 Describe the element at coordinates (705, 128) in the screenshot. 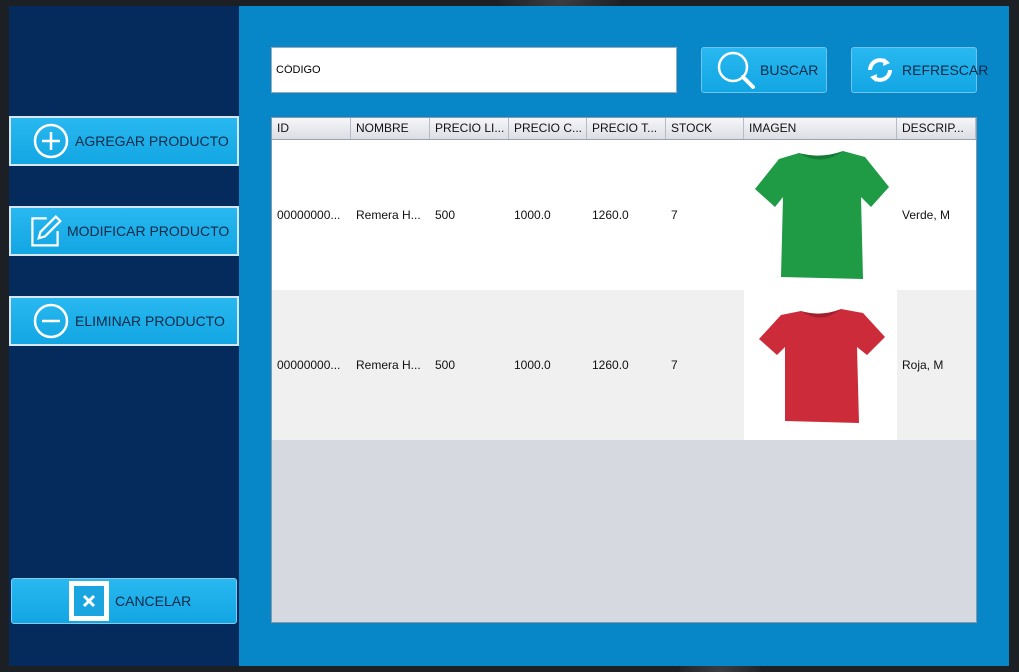

I see `column-header-stock: STOCK` at that location.